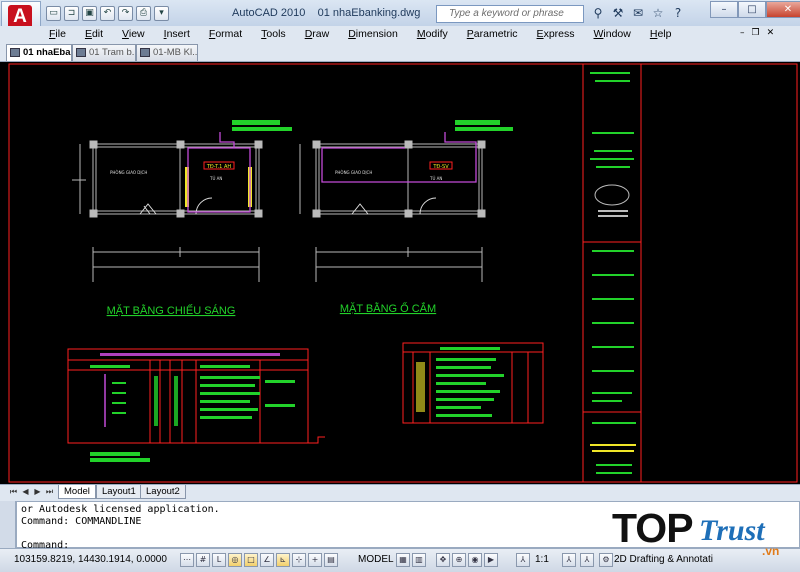 This screenshot has width=800, height=572. I want to click on outlet-plan, so click(392, 211).